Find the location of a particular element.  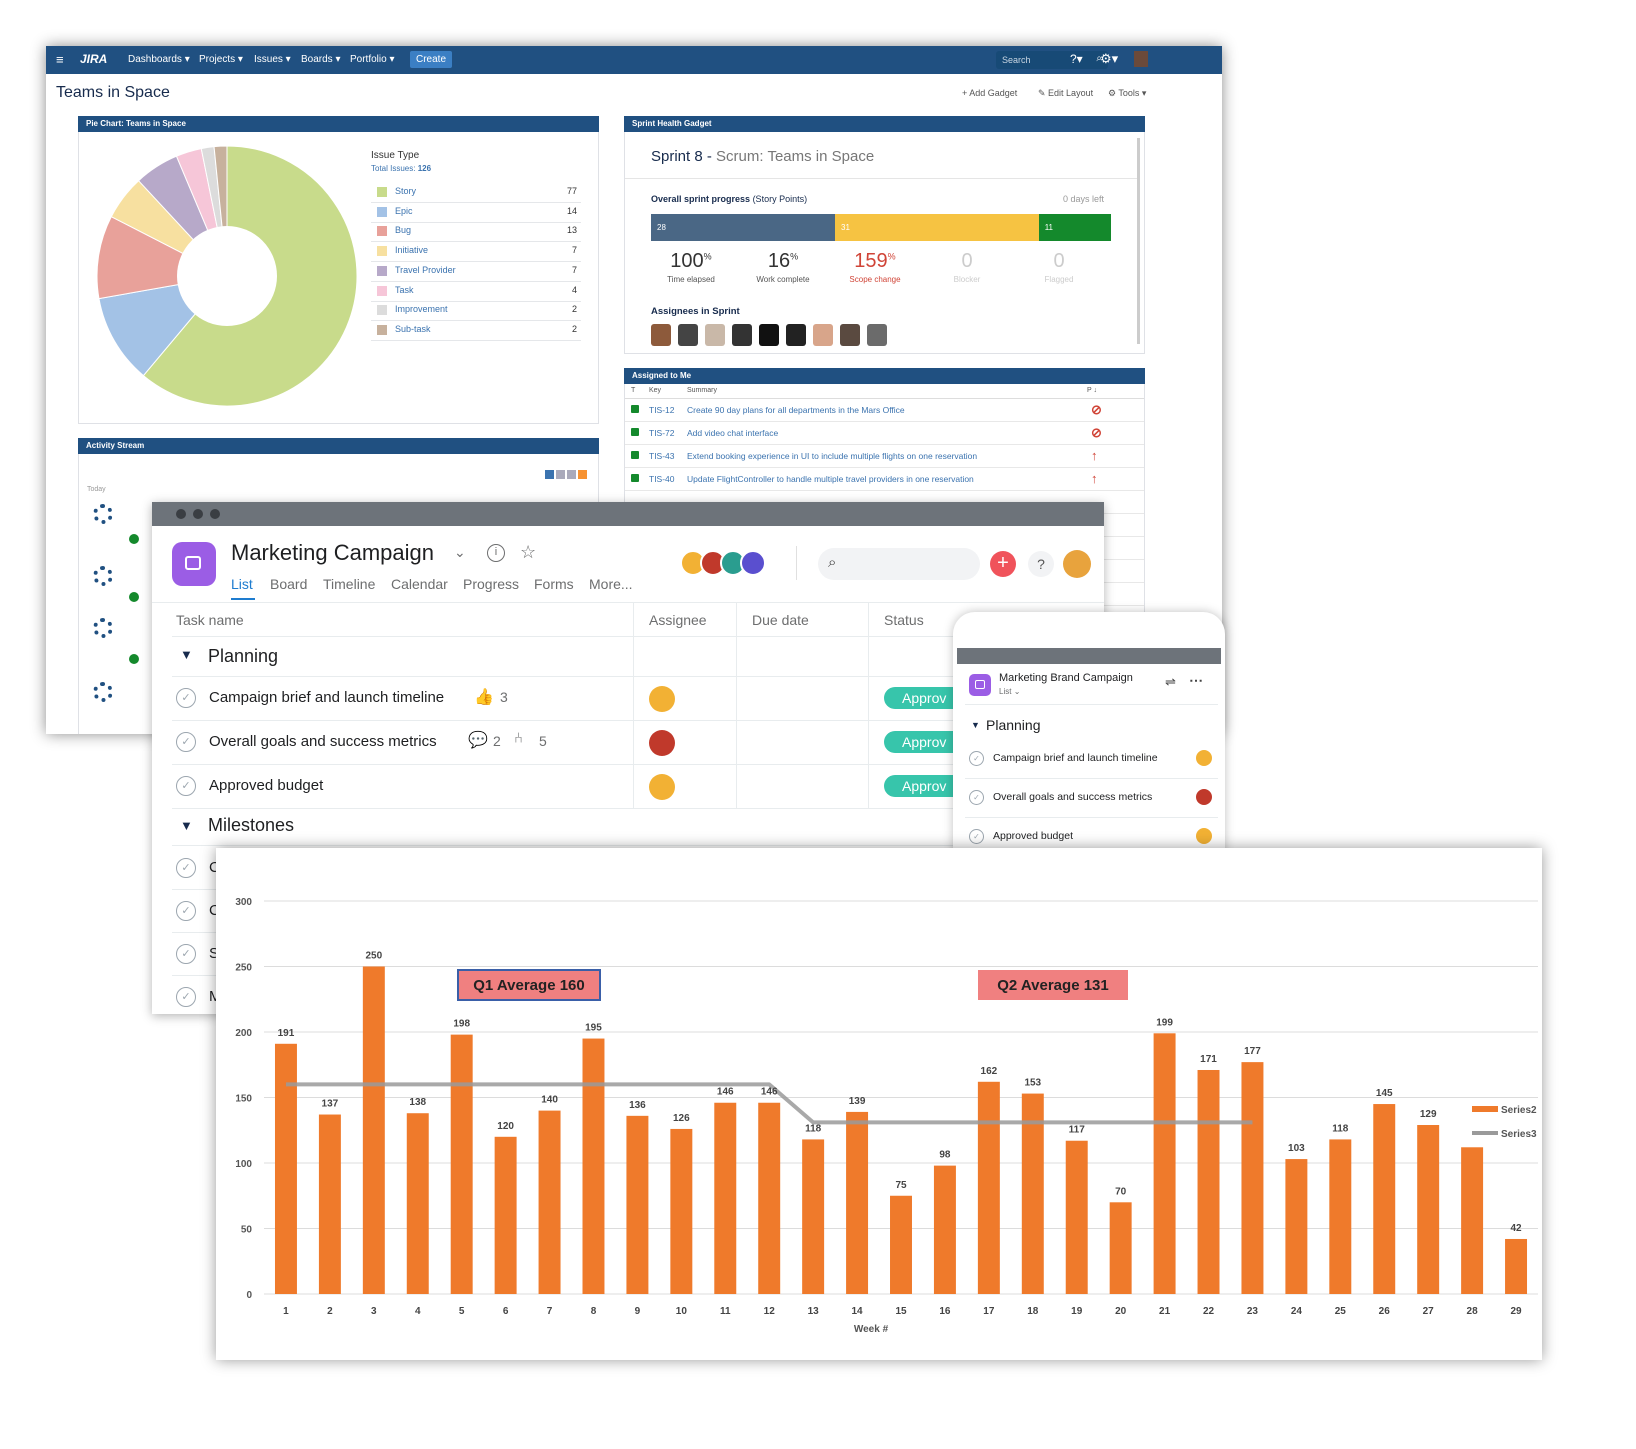

comment-icon: 💬 is located at coordinates (478, 740).